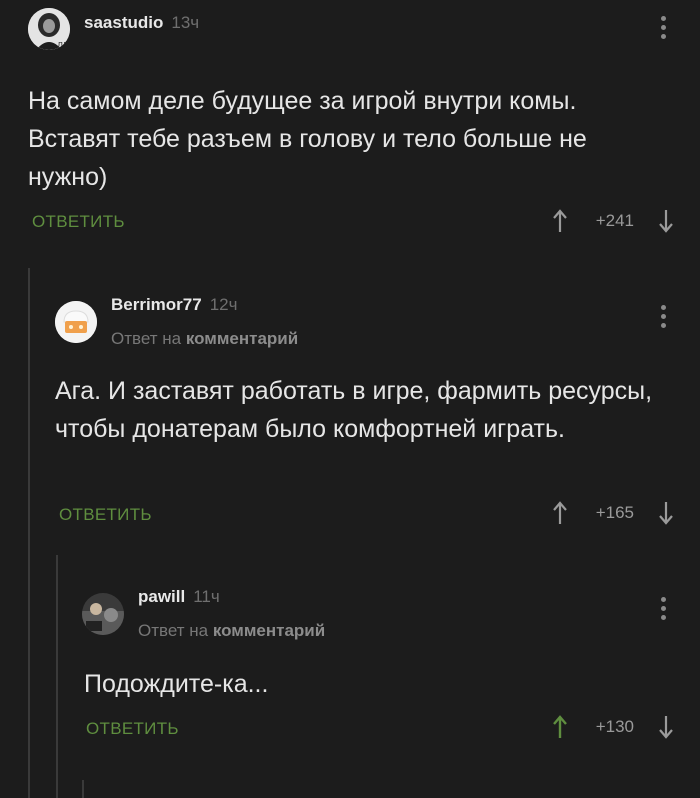 This screenshot has height=798, width=700. Describe the element at coordinates (176, 322) in the screenshot. I see `comment-header: Berrimor77 12ч Ответ на комментарий` at that location.